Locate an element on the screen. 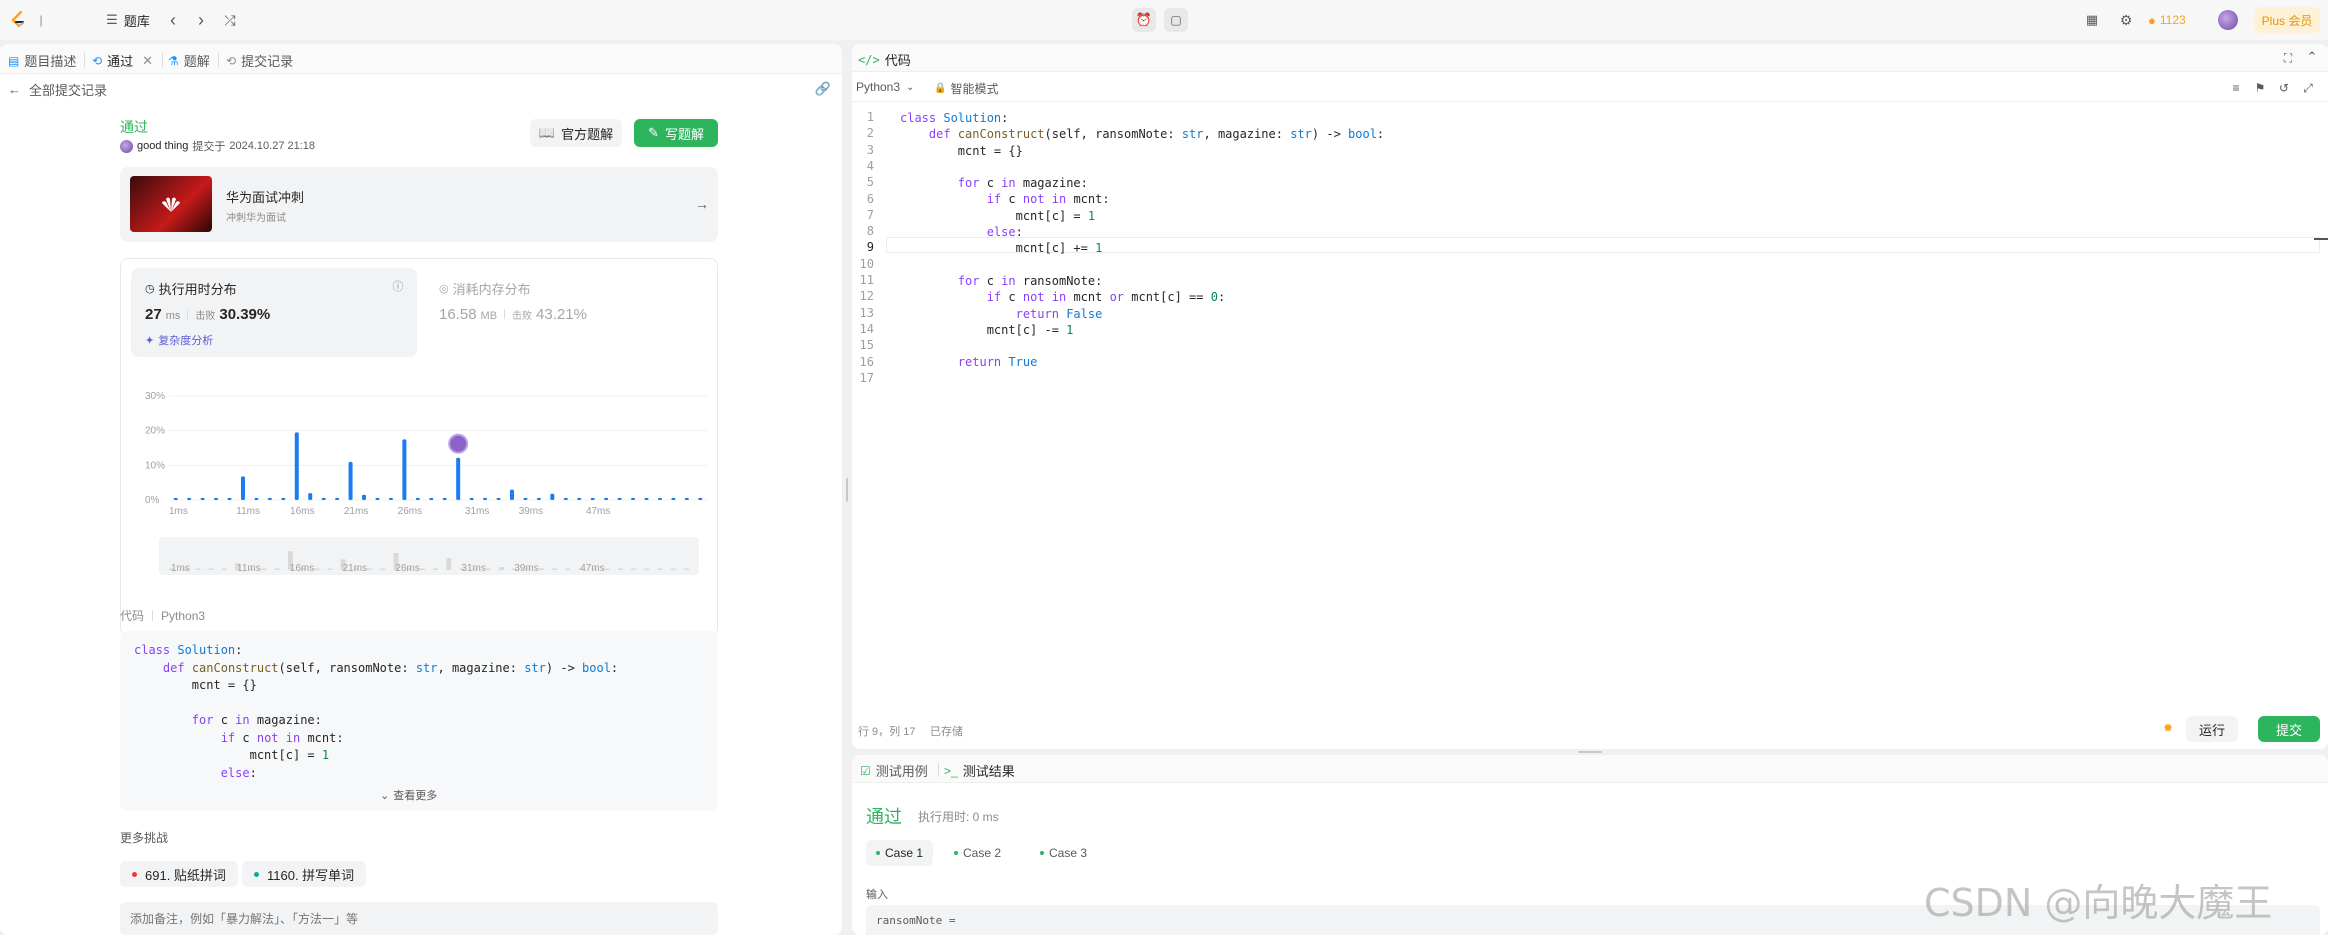 Image resolution: width=2328 pixels, height=935 pixels. problem-list-button: ☰ 题库 is located at coordinates (128, 20).